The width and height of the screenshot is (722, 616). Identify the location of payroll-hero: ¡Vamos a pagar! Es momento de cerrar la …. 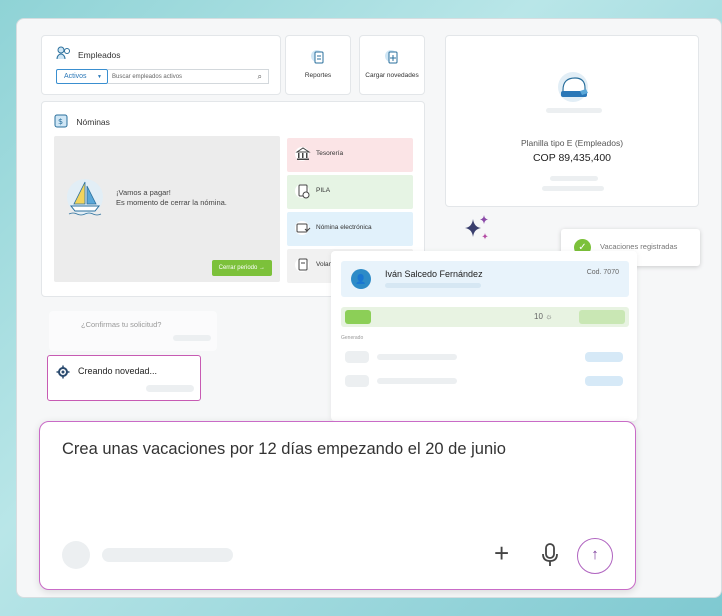
(167, 209).